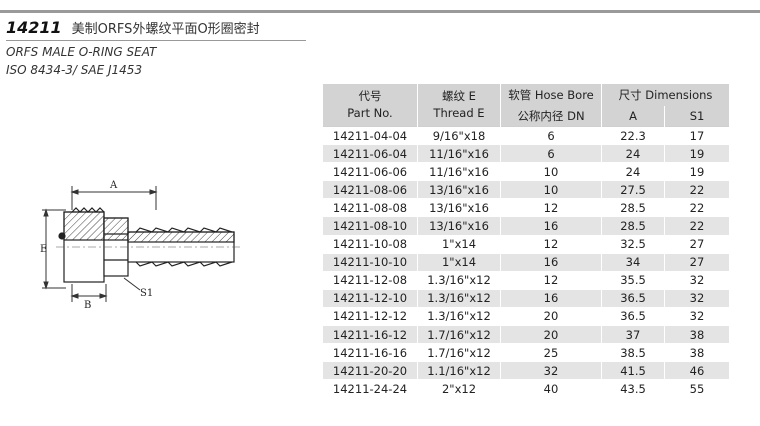 The image size is (760, 426). What do you see at coordinates (551, 353) in the screenshot?
I see `cell-dn: 25` at bounding box center [551, 353].